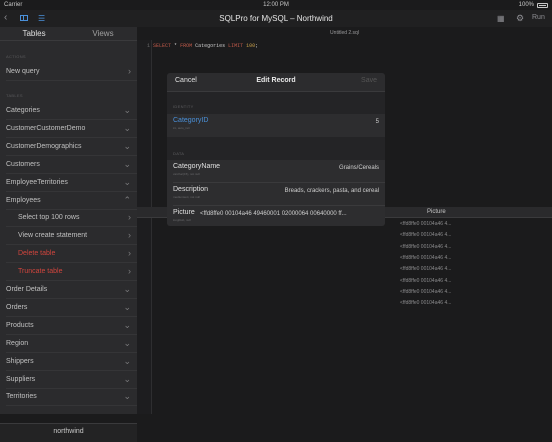 Image resolution: width=552 pixels, height=442 pixels. I want to click on tab-views: Views, so click(103, 33).